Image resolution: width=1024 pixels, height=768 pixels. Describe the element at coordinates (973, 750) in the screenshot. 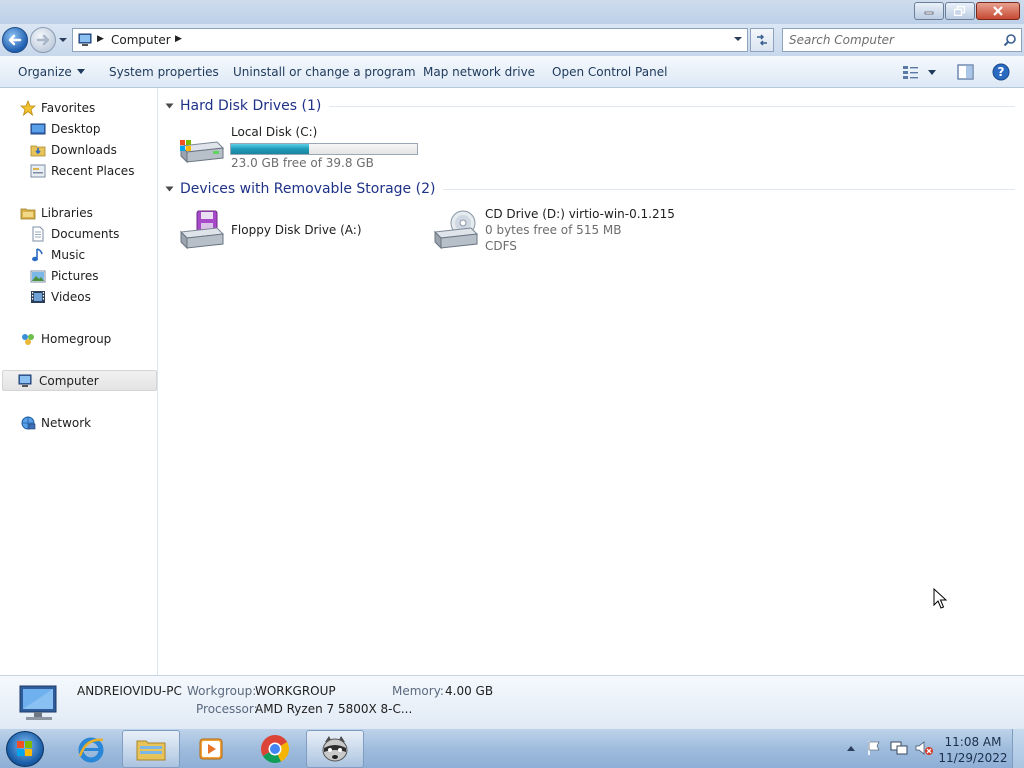

I see `system-clock: 11:08 AM 11/29/2022` at that location.